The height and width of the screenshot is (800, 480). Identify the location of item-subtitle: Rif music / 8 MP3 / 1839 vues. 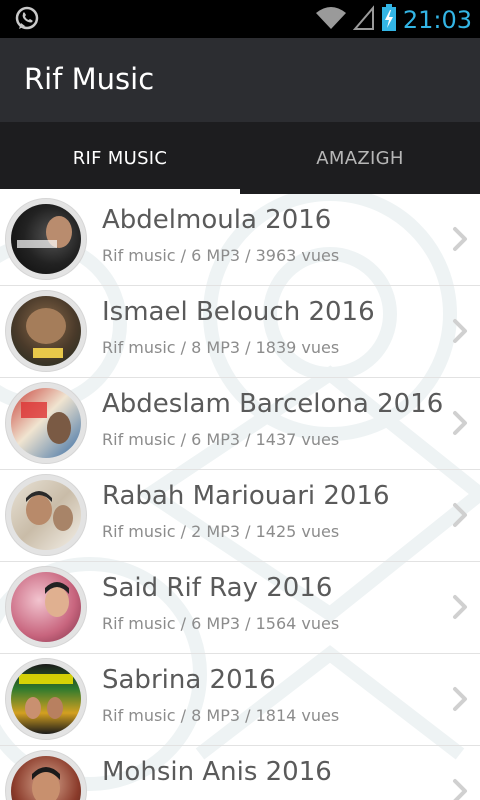
(221, 347).